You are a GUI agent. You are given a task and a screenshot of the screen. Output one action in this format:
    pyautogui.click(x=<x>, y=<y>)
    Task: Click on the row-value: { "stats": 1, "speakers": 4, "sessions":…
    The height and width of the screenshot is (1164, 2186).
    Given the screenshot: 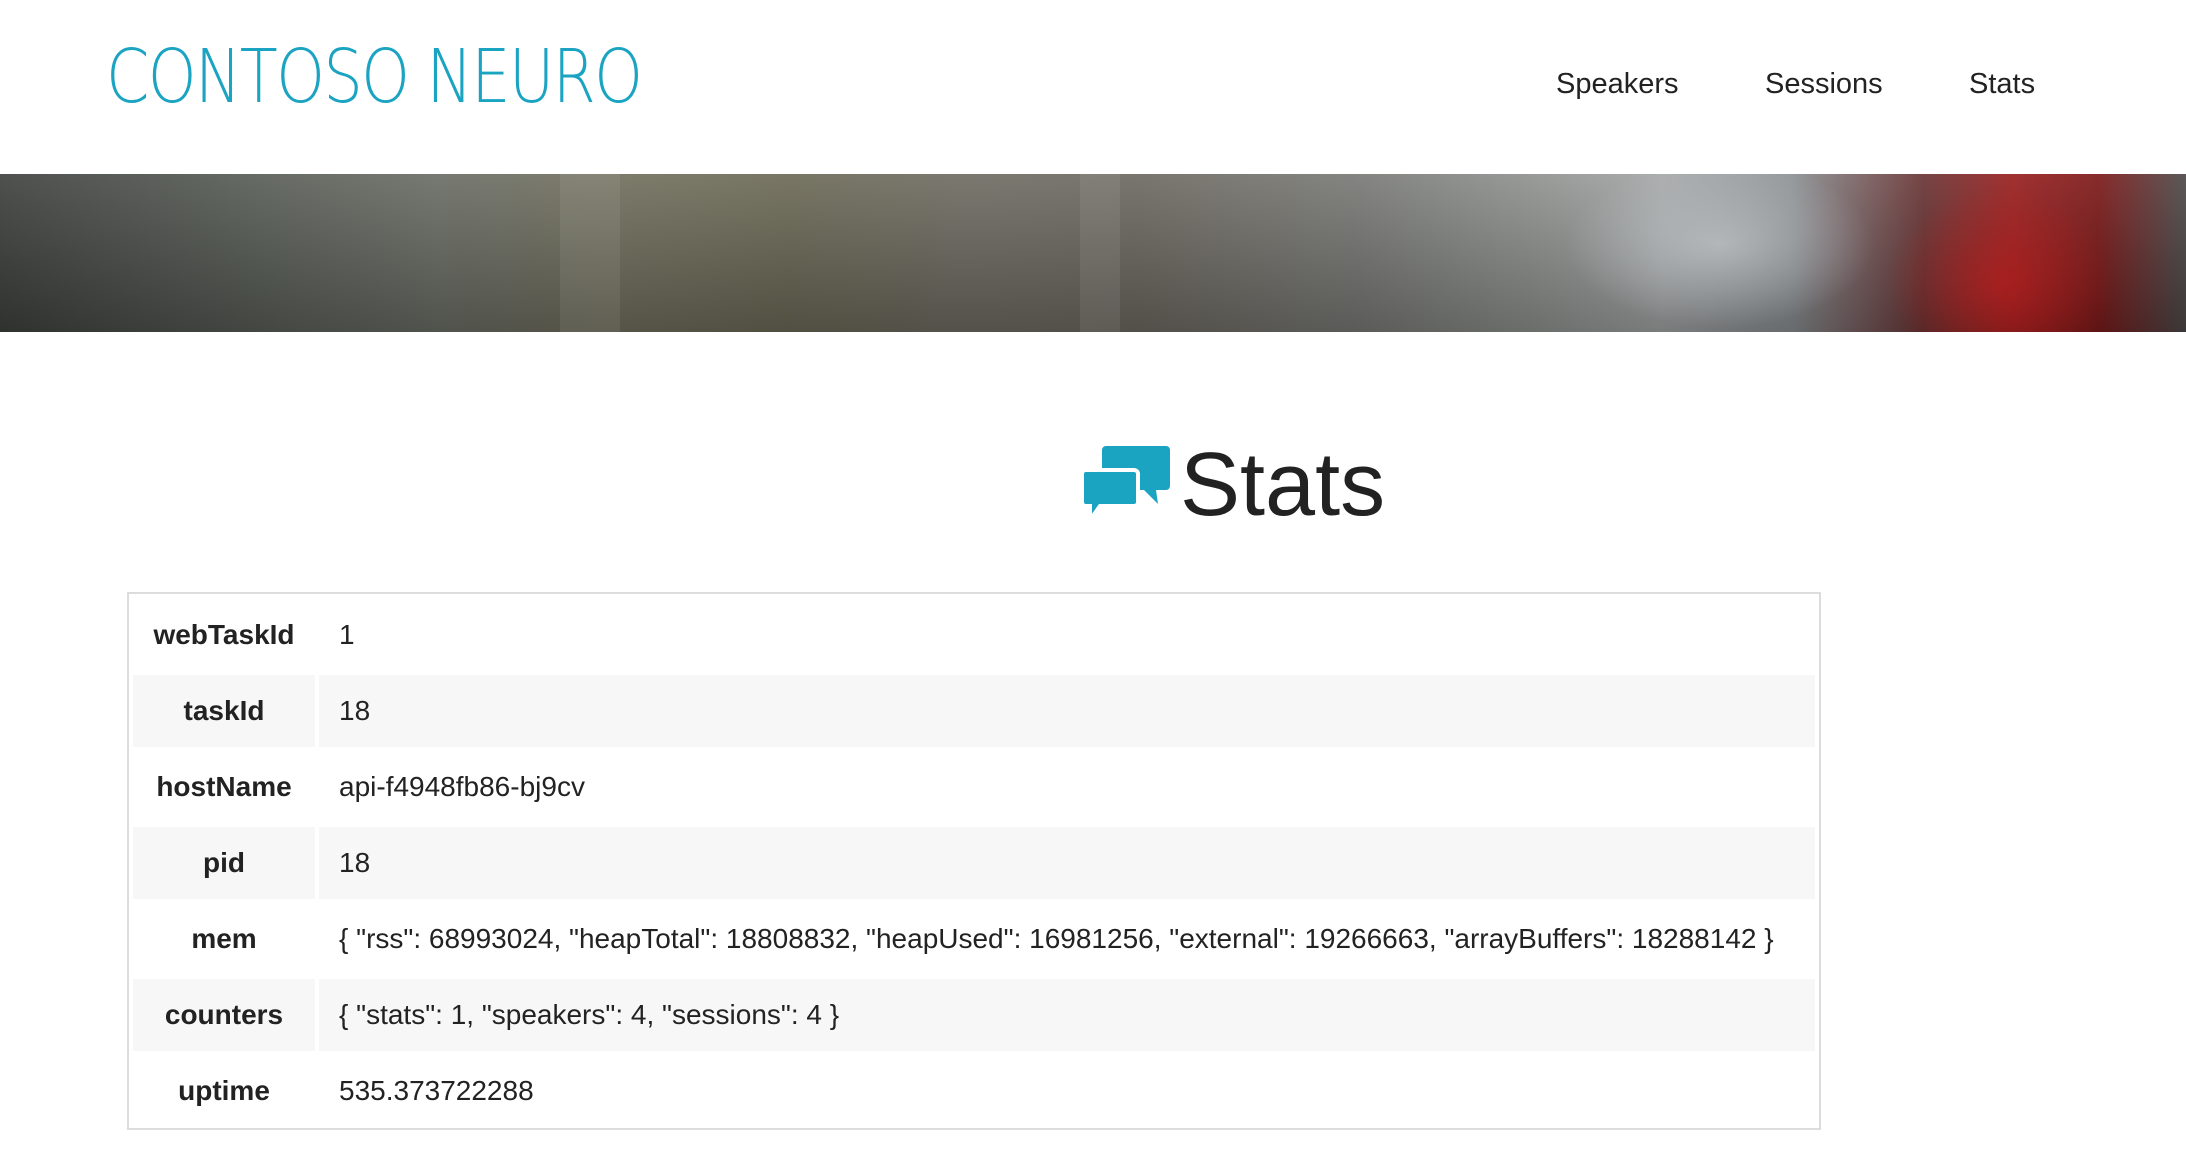 What is the action you would take?
    pyautogui.click(x=1067, y=1015)
    